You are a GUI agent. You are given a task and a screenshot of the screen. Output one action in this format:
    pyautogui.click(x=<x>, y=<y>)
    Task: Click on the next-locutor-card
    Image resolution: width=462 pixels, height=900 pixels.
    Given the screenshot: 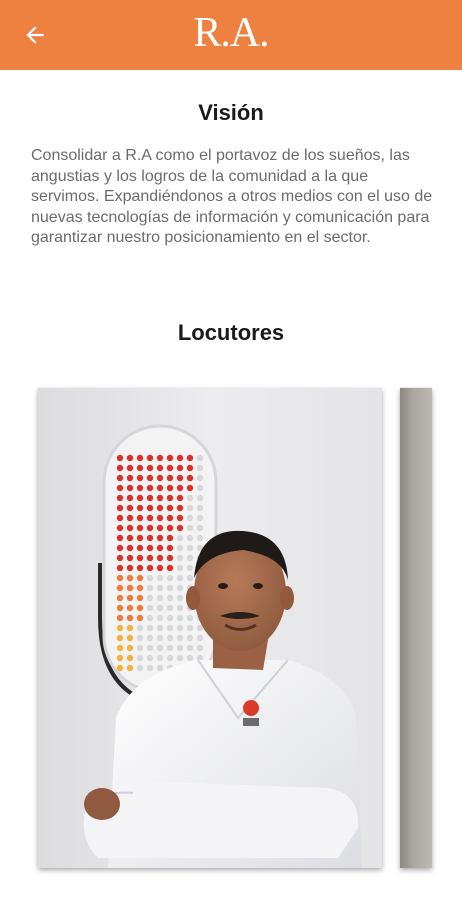 What is the action you would take?
    pyautogui.click(x=416, y=628)
    